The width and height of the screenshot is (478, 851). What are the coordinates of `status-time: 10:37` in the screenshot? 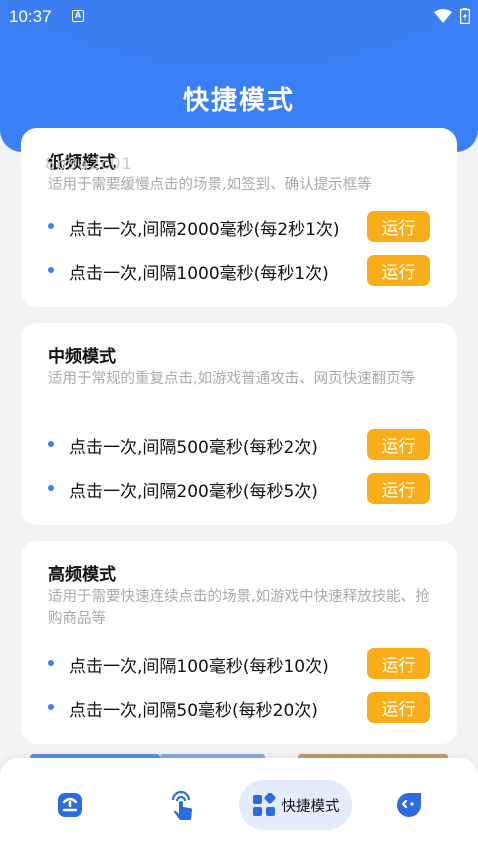 It's located at (30, 16).